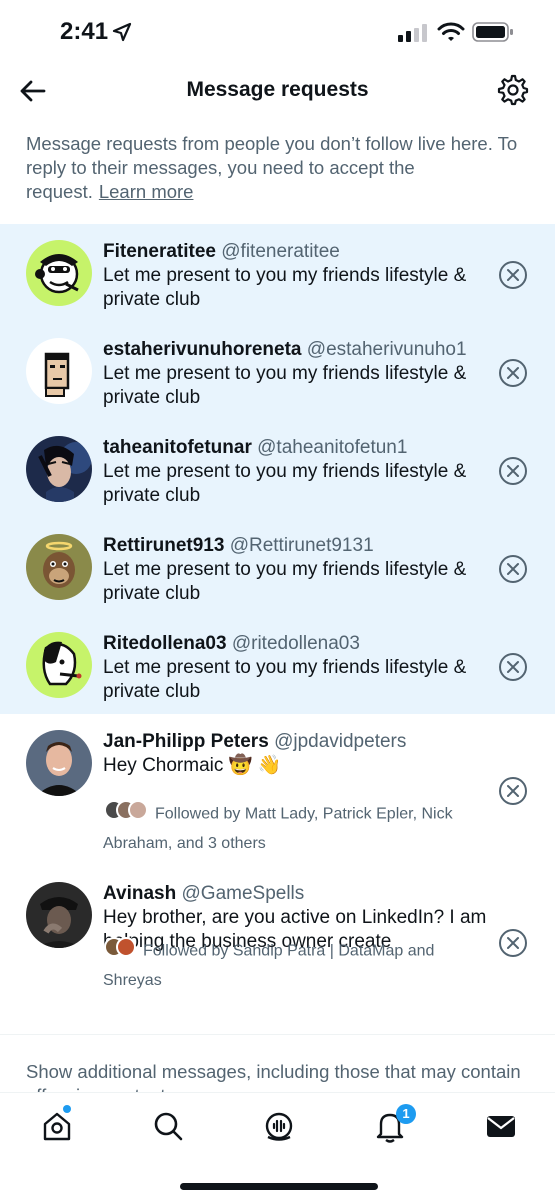  What do you see at coordinates (122, 34) in the screenshot?
I see `location-arrow-icon` at bounding box center [122, 34].